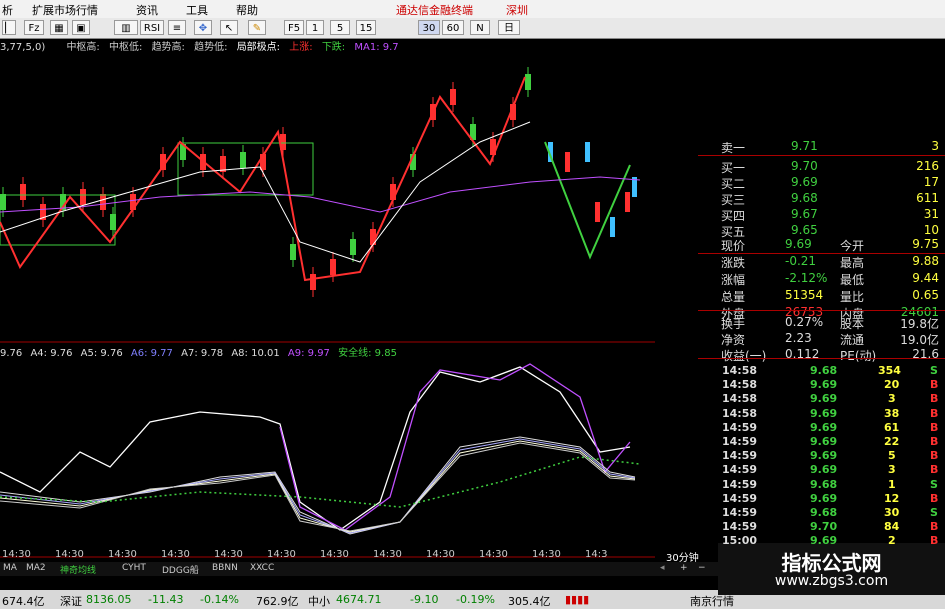 This screenshot has width=945, height=609. I want to click on buy-volume: 611, so click(927, 198).